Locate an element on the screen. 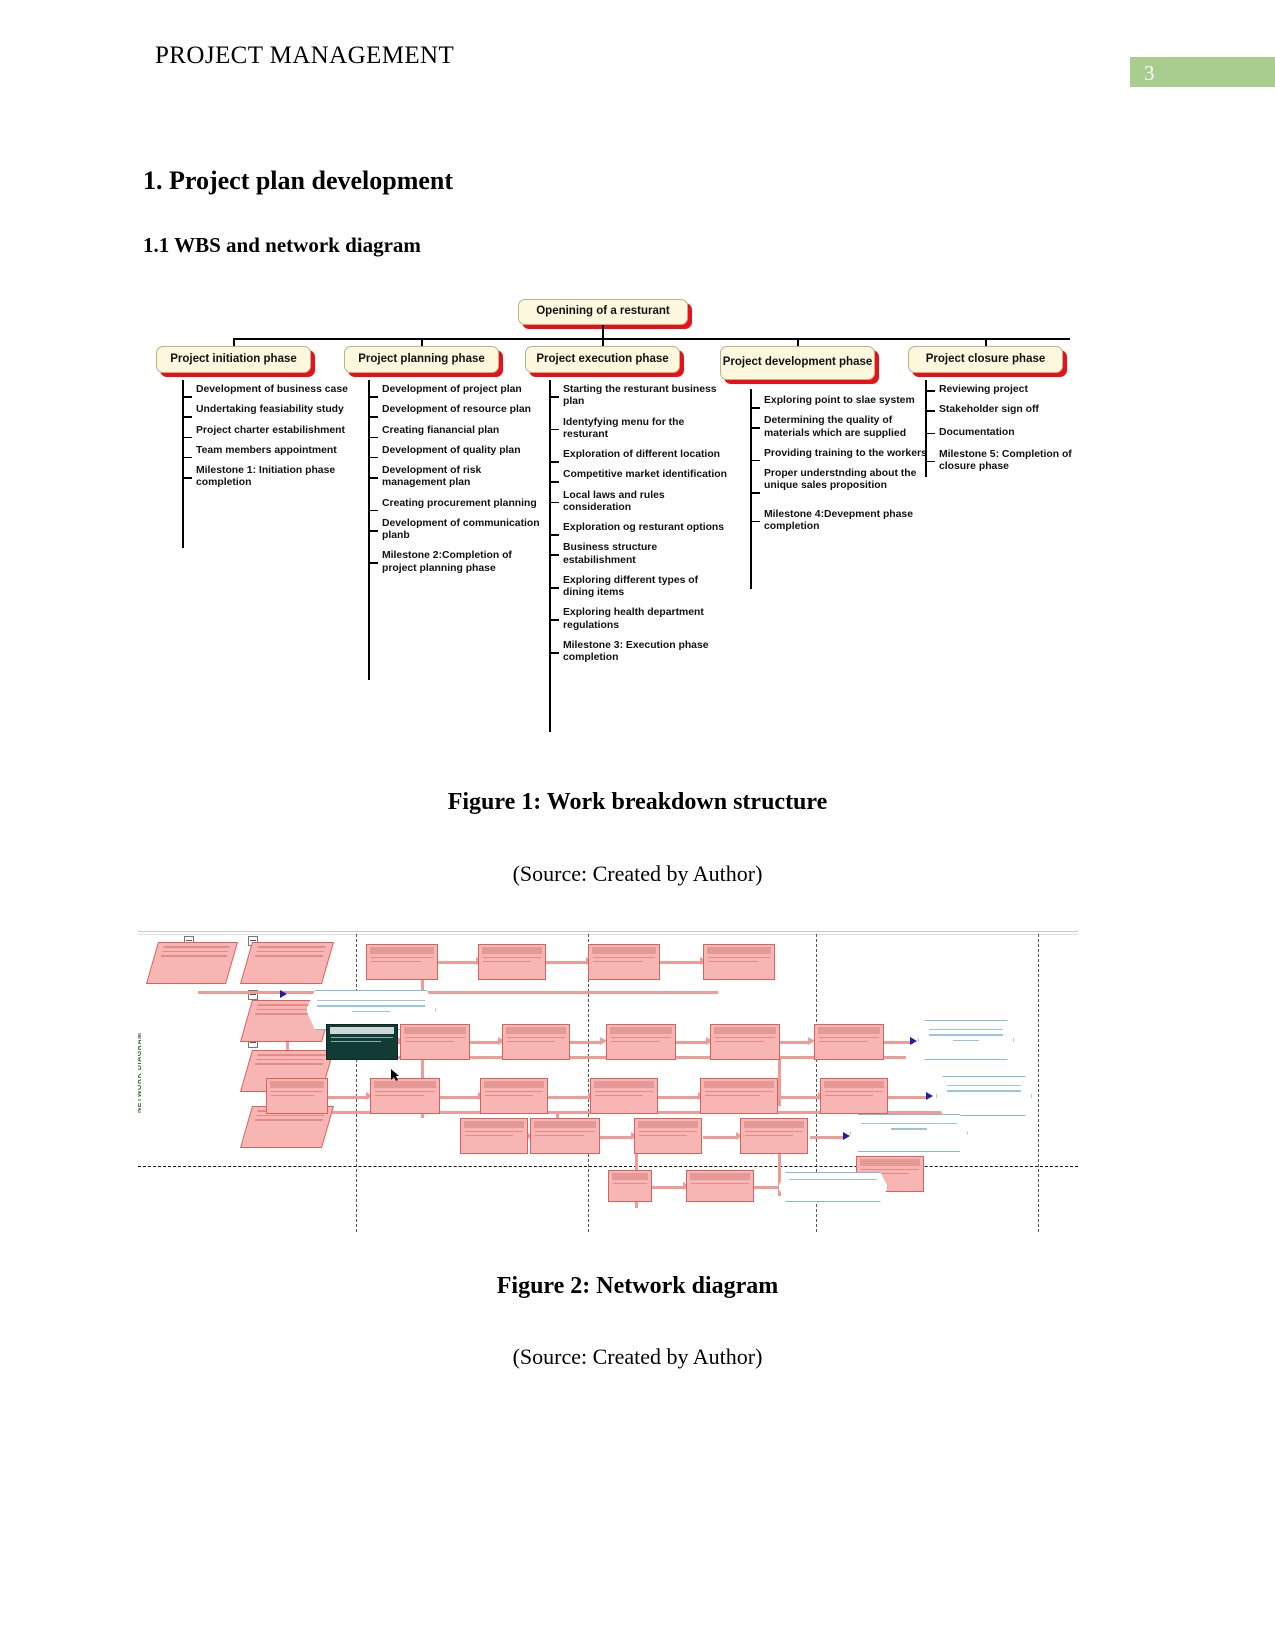 The width and height of the screenshot is (1275, 1651). network-task-node-selected is located at coordinates (362, 1042).